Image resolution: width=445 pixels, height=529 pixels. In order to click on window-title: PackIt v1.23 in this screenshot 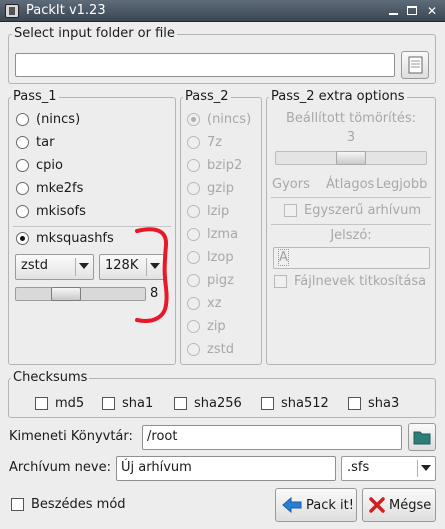, I will do `click(66, 10)`.